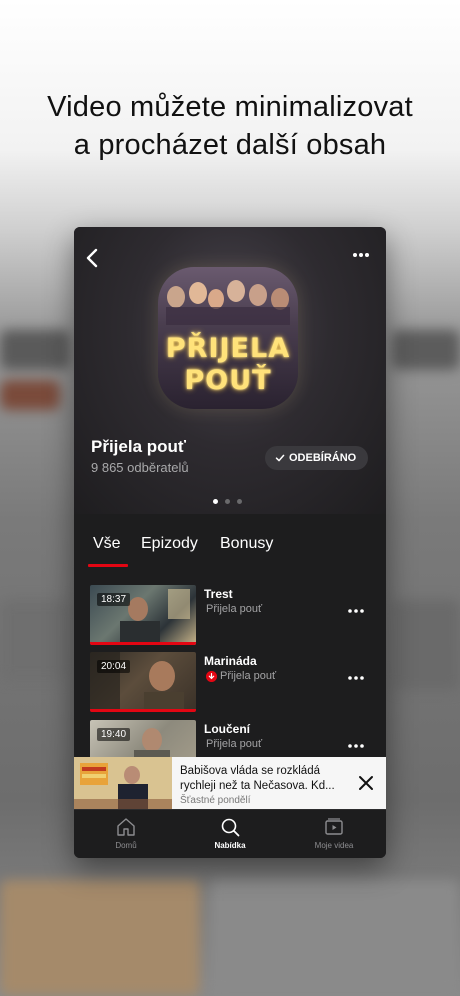 The image size is (460, 996). I want to click on tabbar-item-browse: Nabídka, so click(230, 833).